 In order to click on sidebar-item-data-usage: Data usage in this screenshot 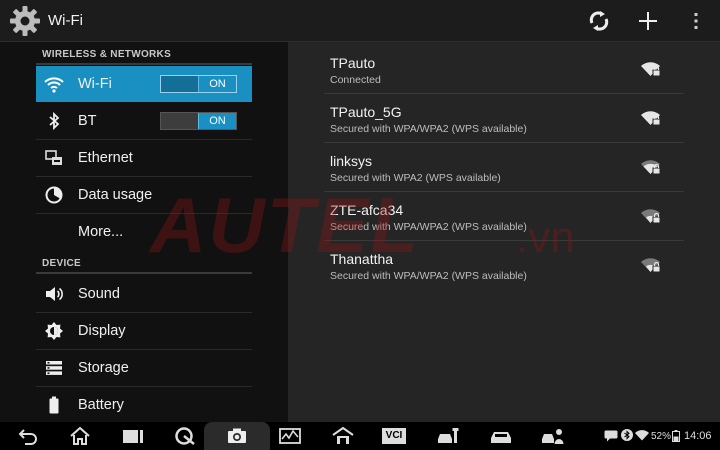, I will do `click(144, 195)`.